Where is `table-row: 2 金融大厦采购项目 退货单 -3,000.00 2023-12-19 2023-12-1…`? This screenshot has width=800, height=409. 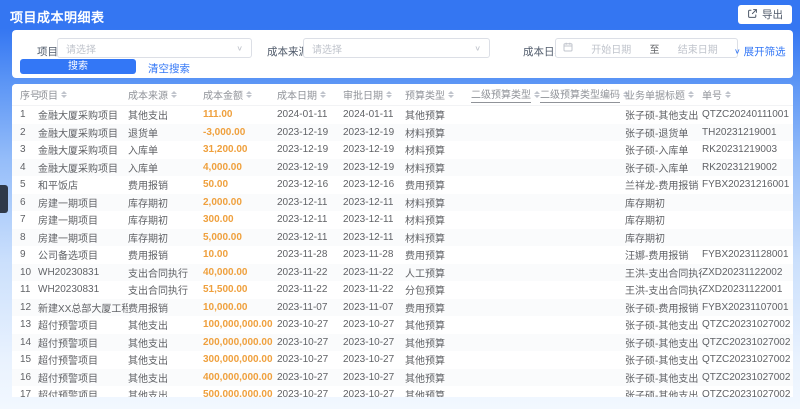 table-row: 2 金融大厦采购项目 退货单 -3,000.00 2023-12-19 2023-12-1… is located at coordinates (402, 132).